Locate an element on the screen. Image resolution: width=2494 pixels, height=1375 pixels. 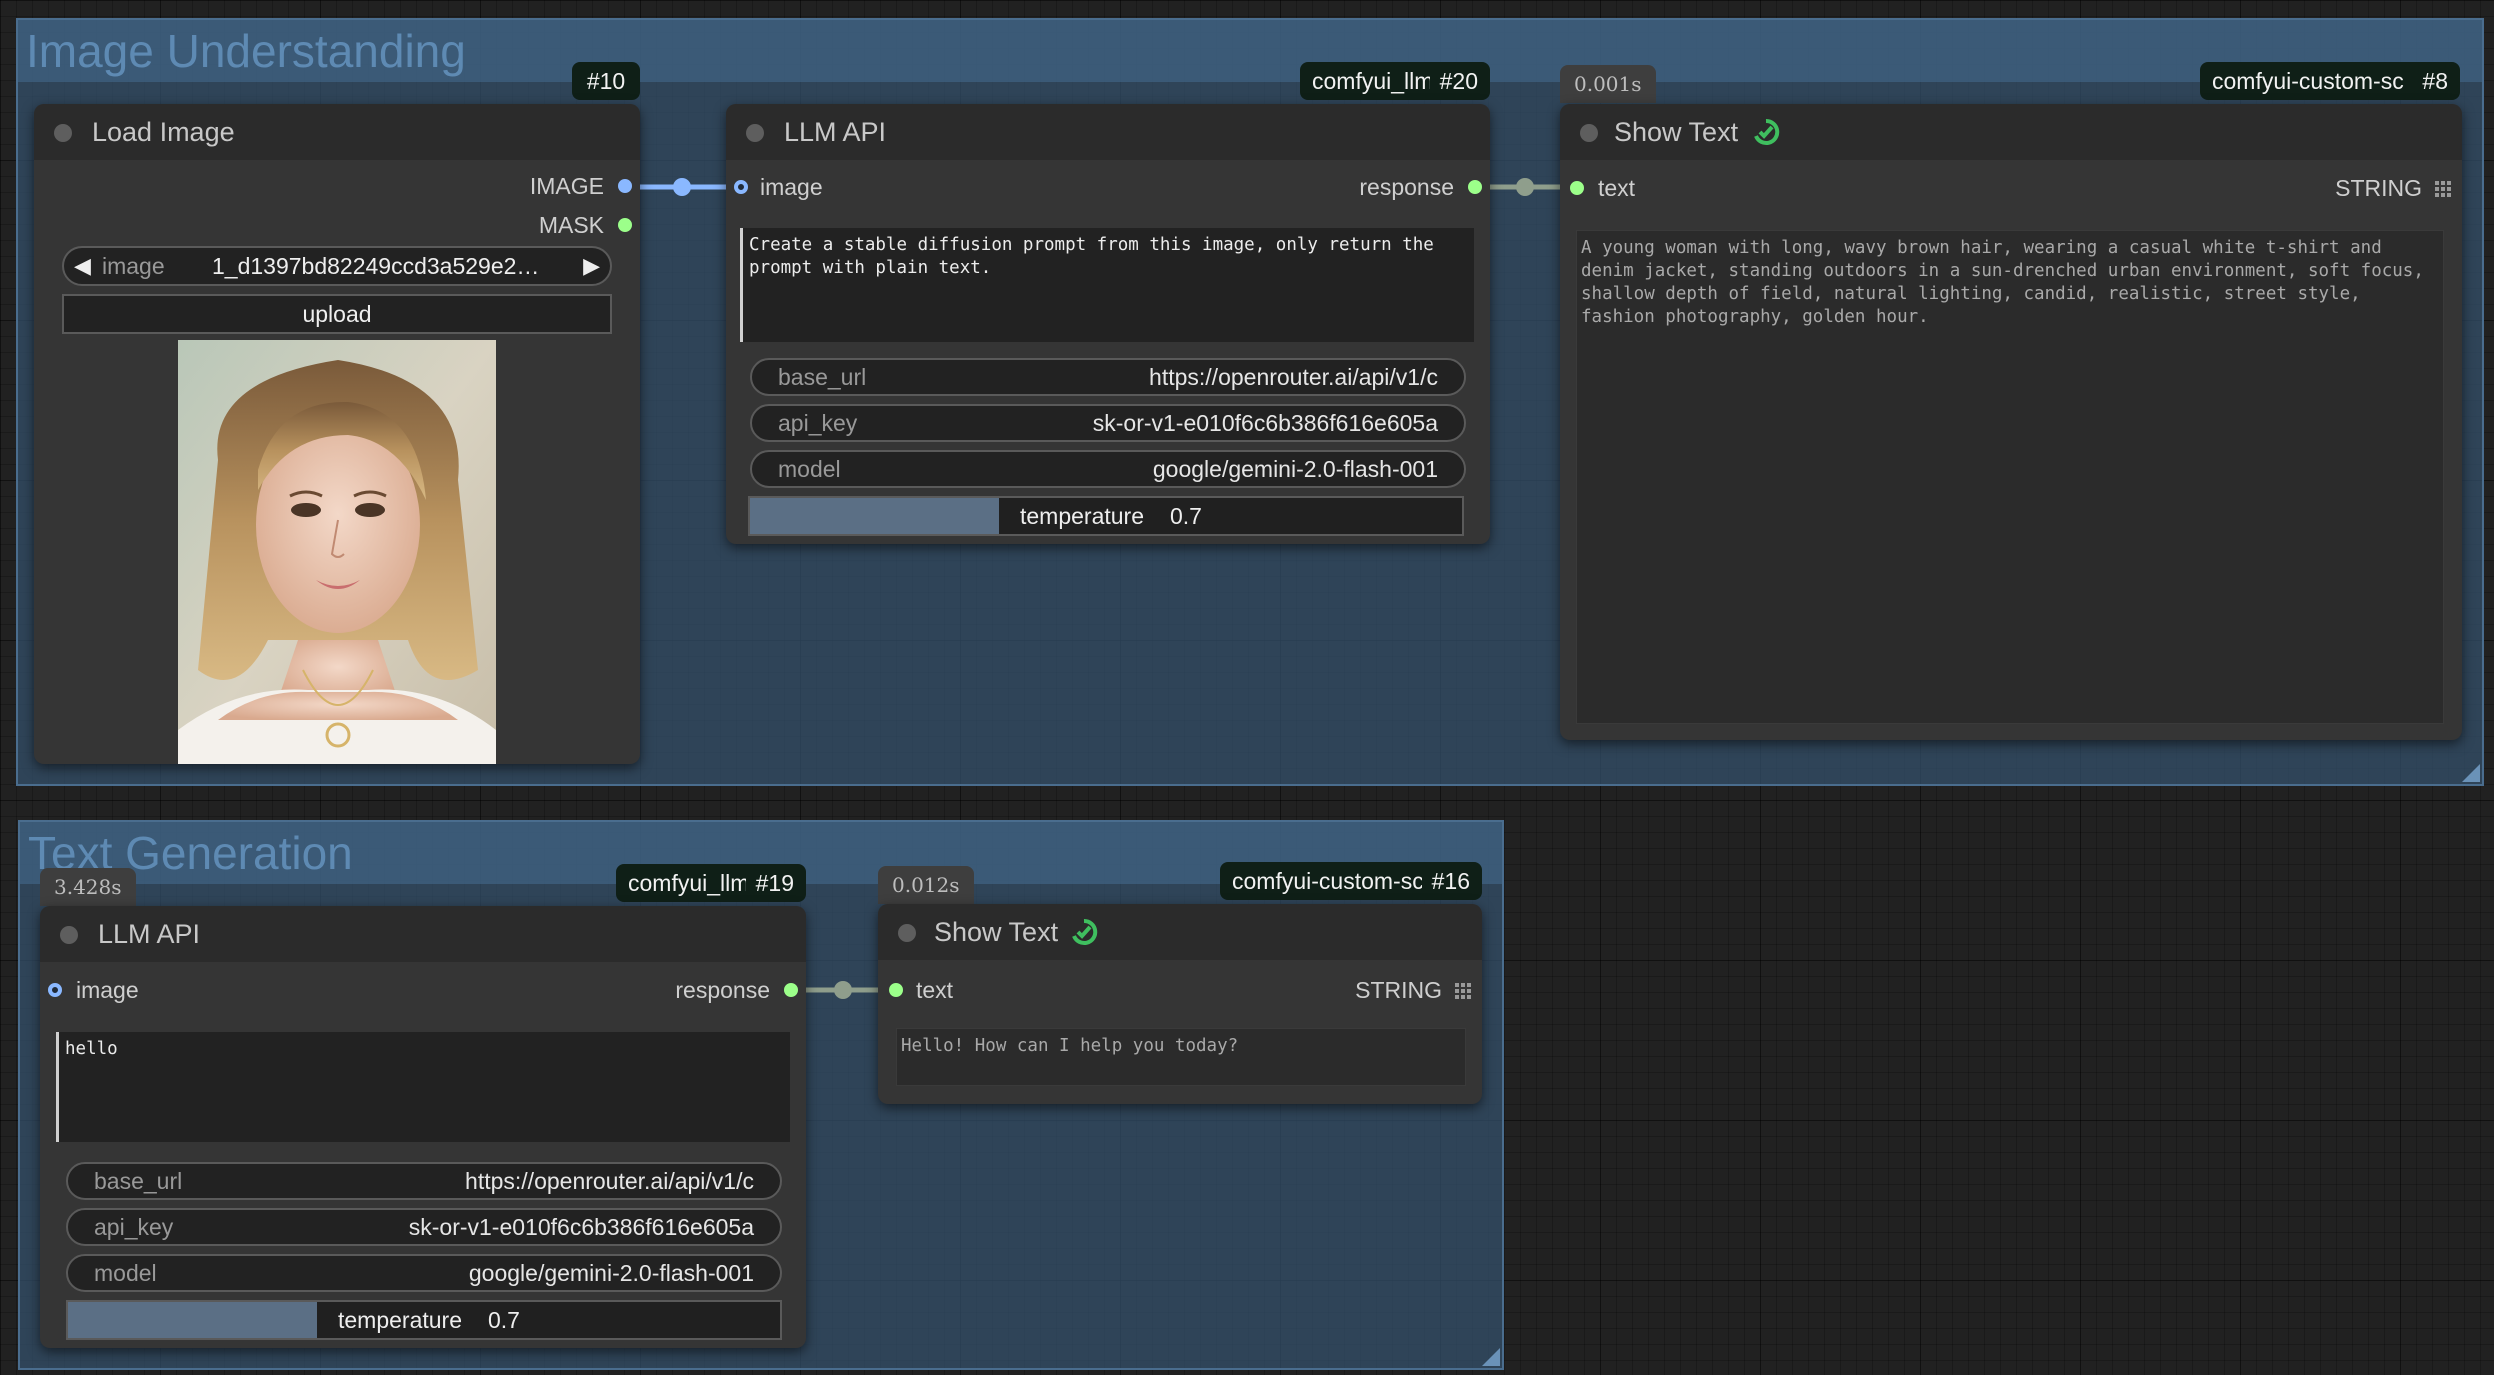
output-port-image is located at coordinates (625, 186).